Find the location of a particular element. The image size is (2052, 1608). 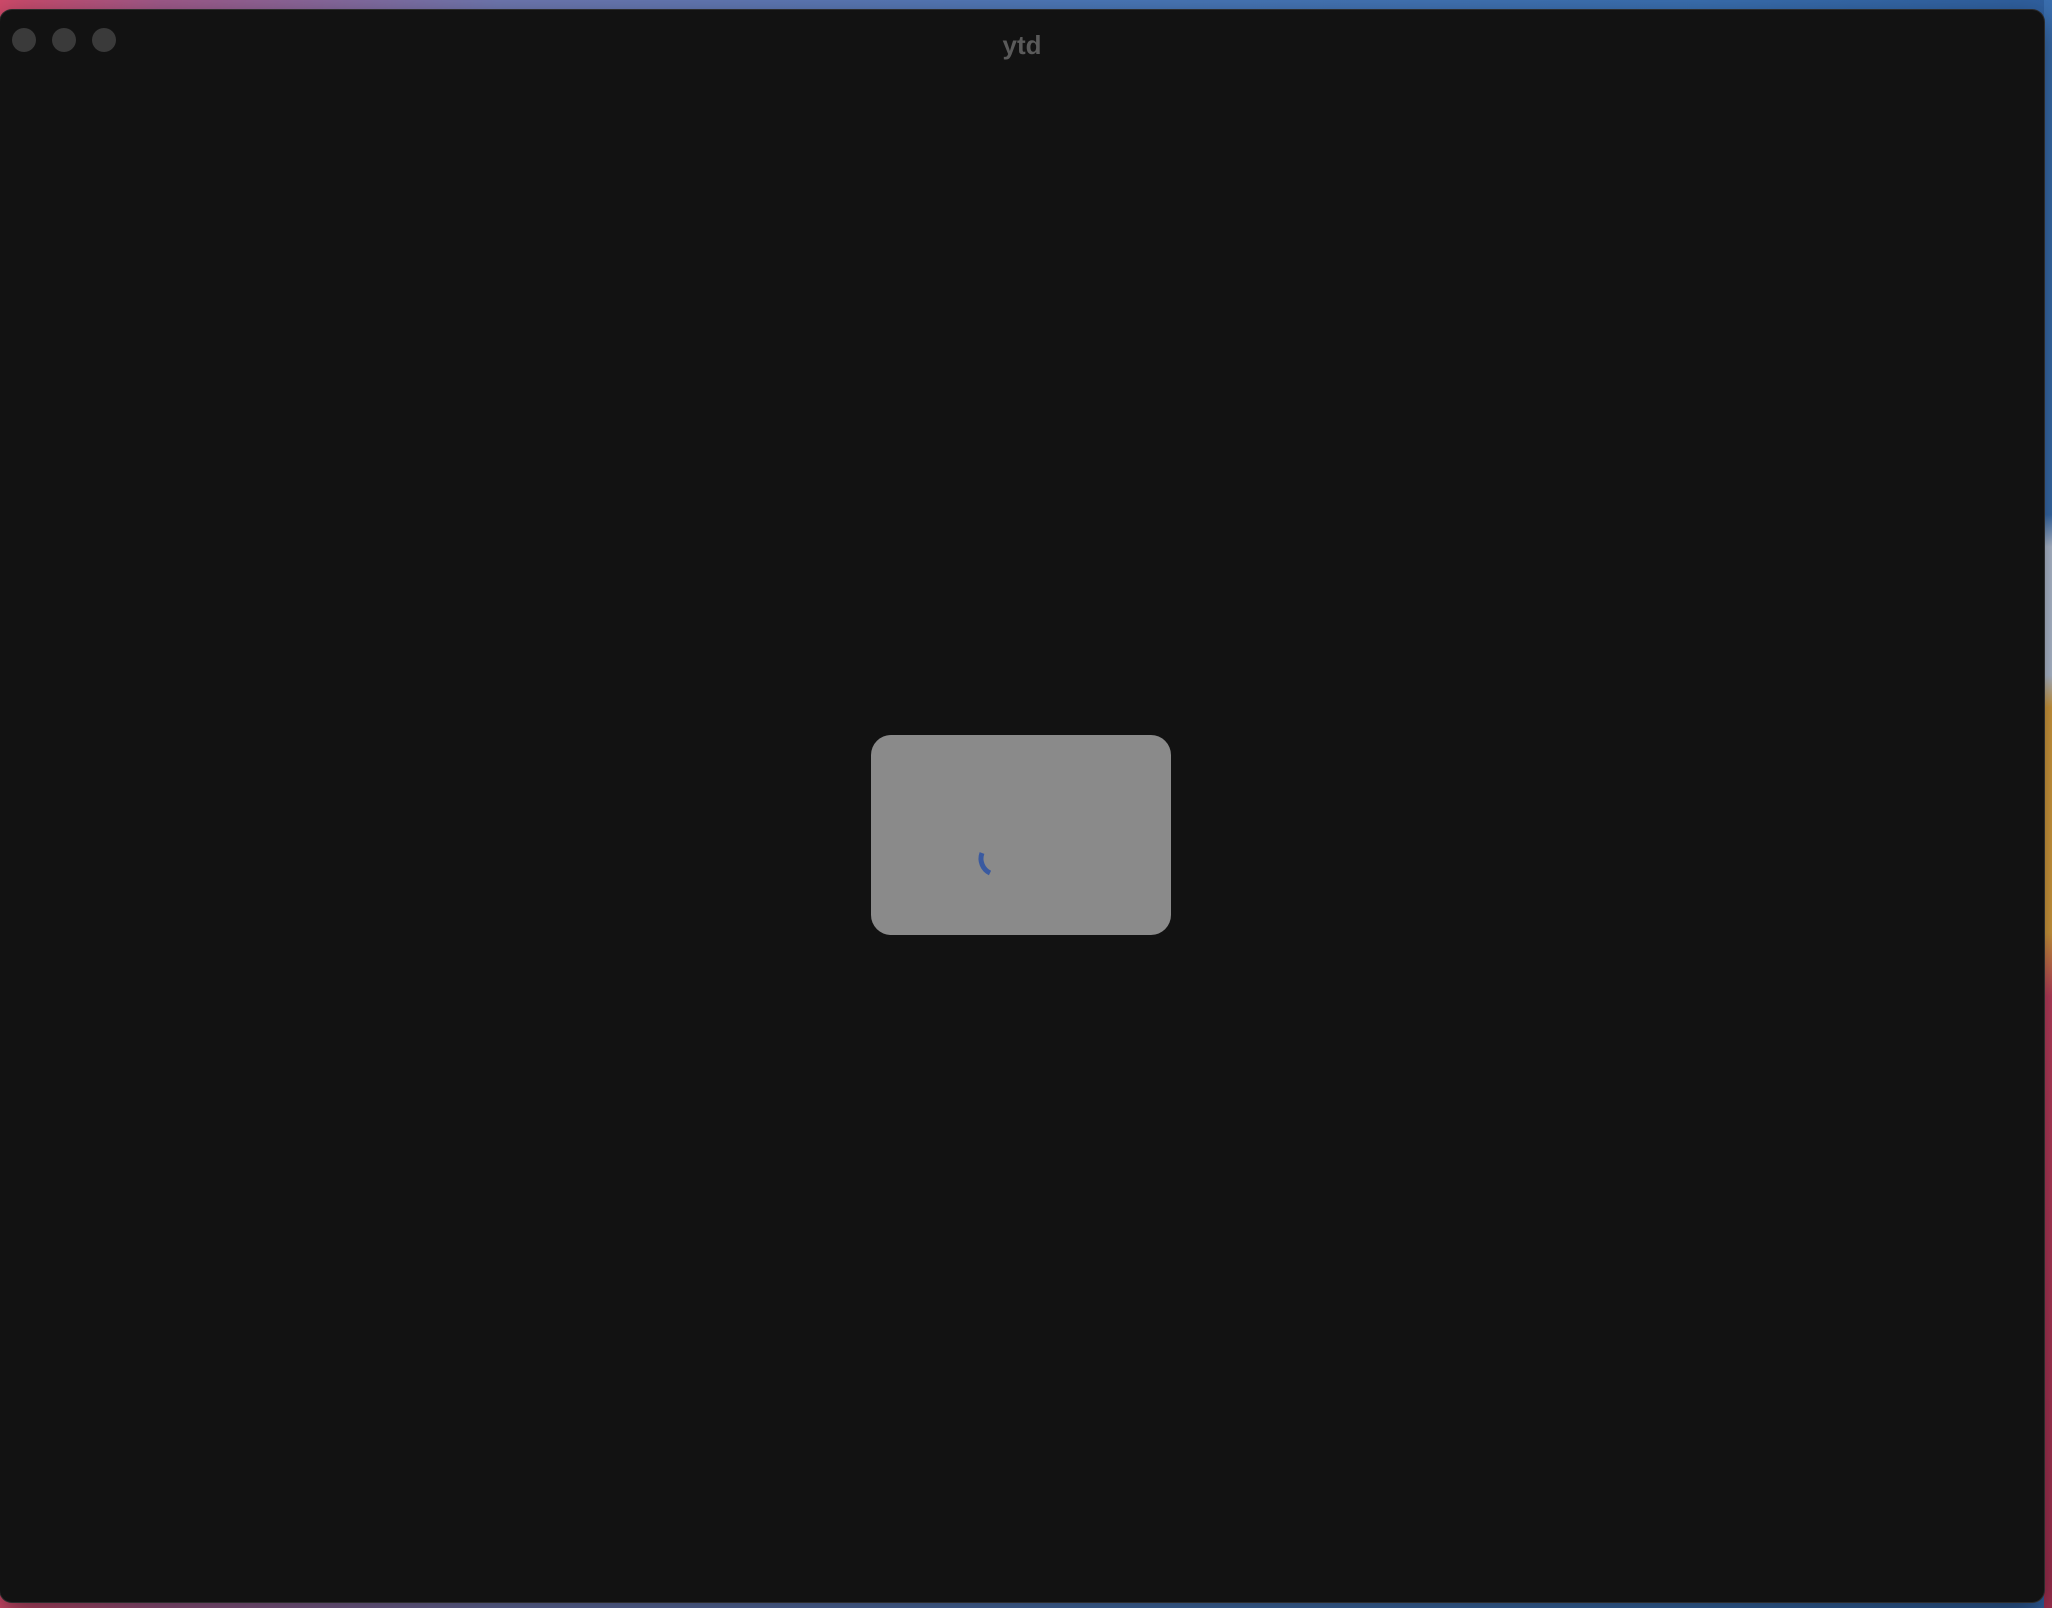

title-bar: ytd is located at coordinates (1022, 38).